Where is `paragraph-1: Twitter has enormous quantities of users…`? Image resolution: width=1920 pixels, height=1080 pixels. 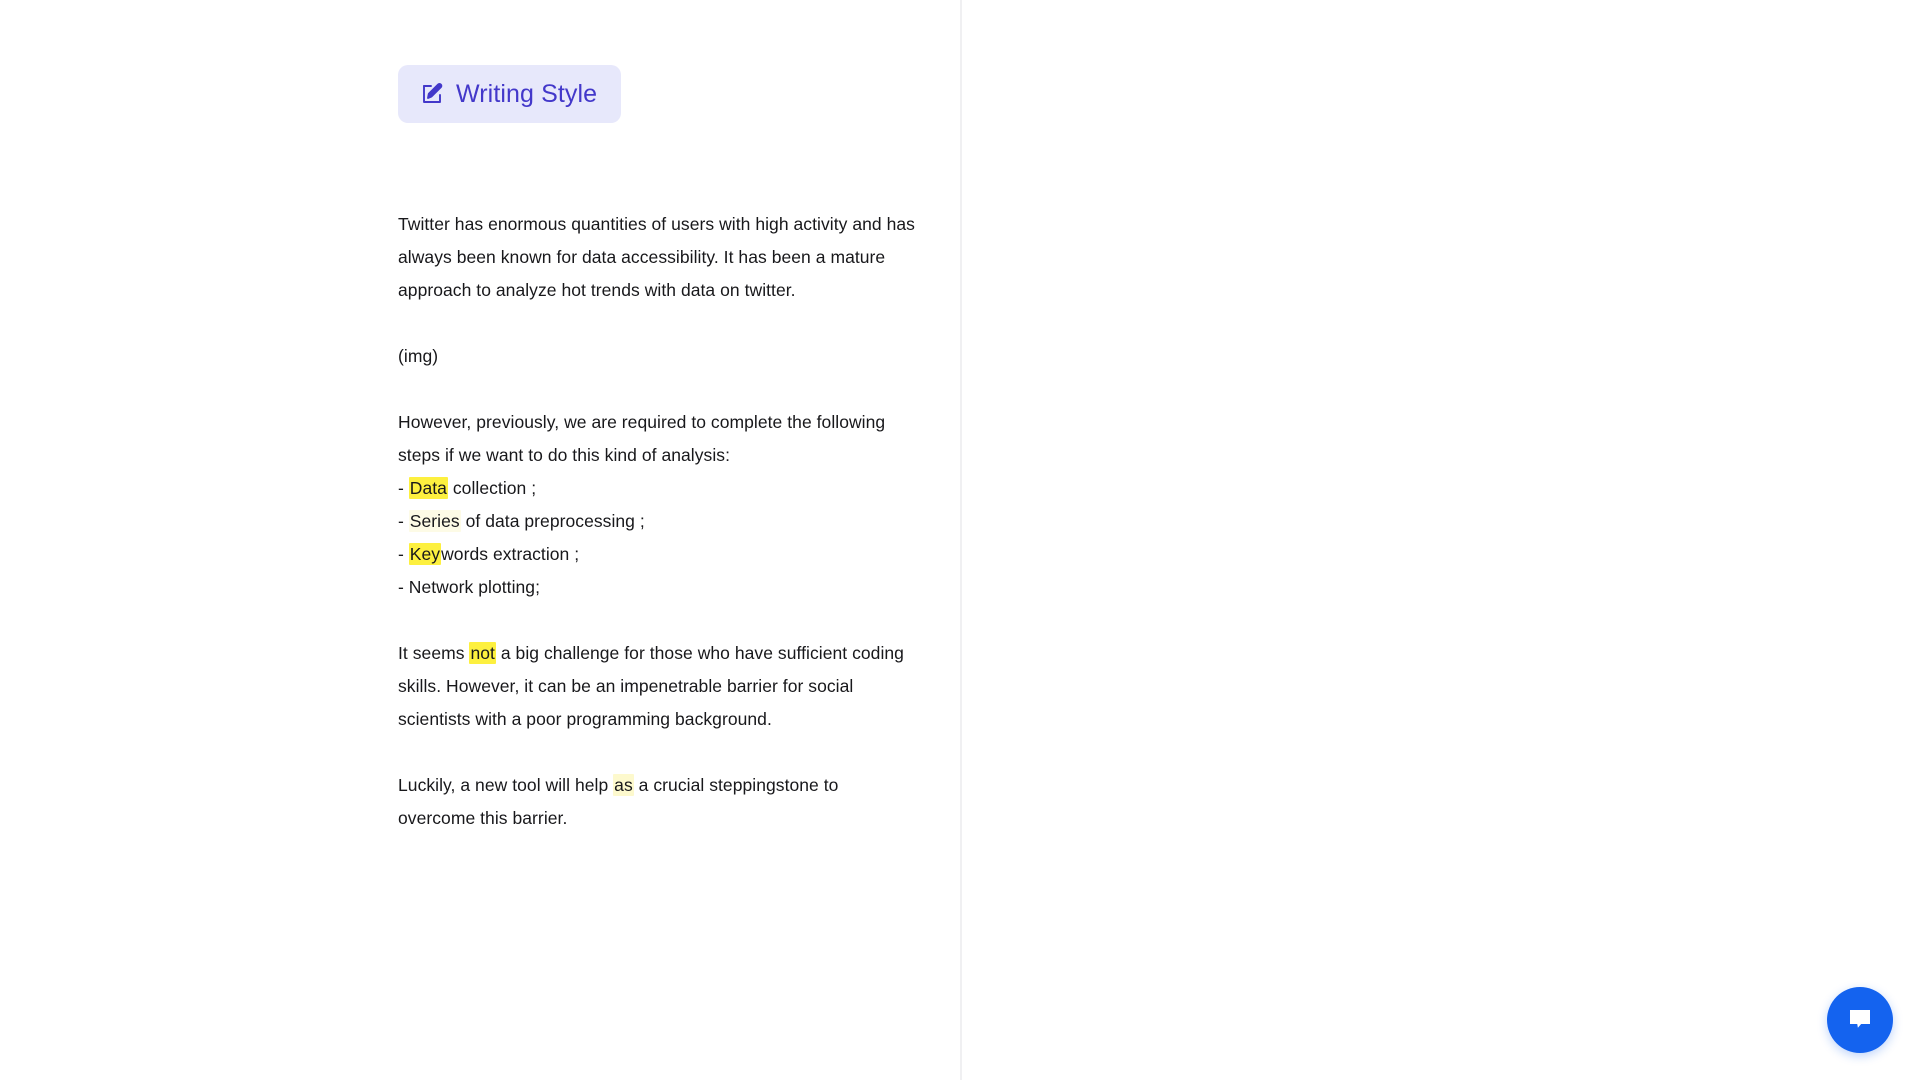 paragraph-1: Twitter has enormous quantities of users… is located at coordinates (656, 257).